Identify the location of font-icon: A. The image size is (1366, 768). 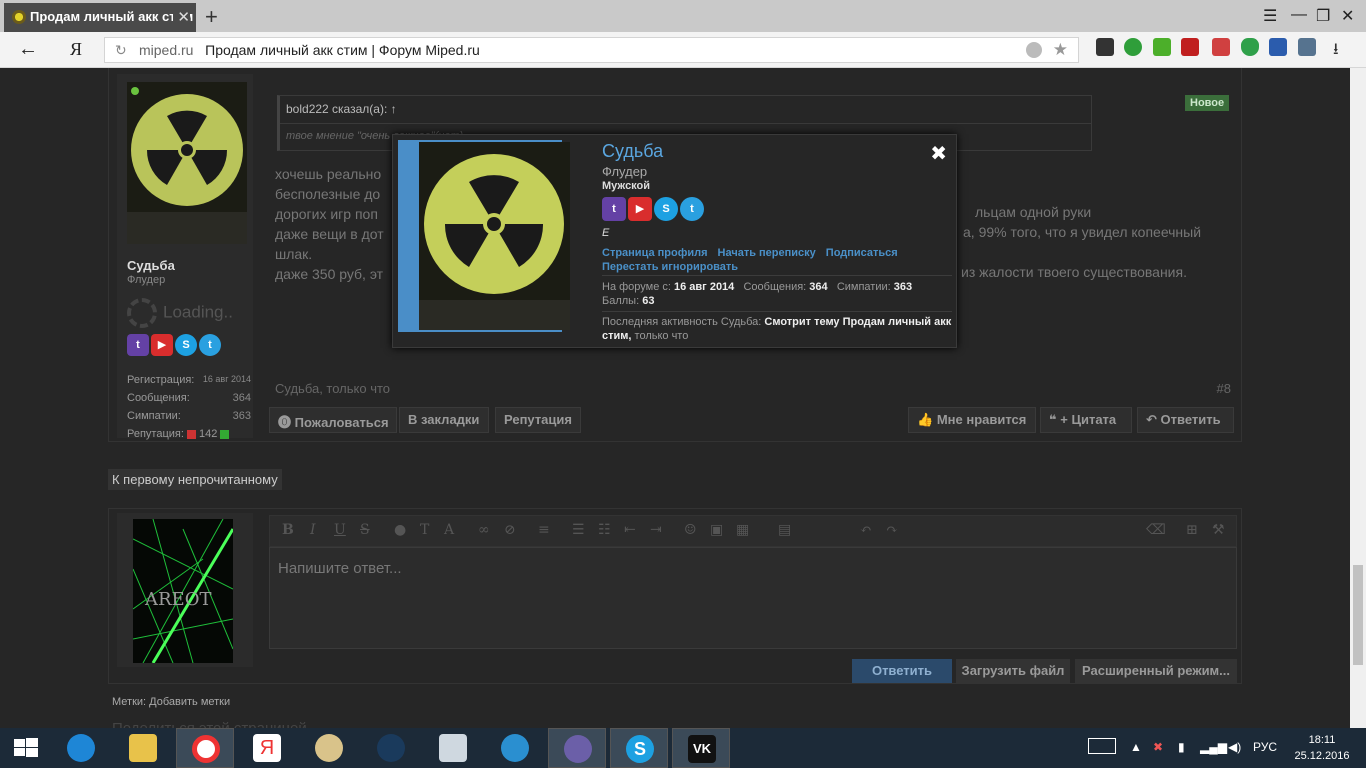
(449, 530).